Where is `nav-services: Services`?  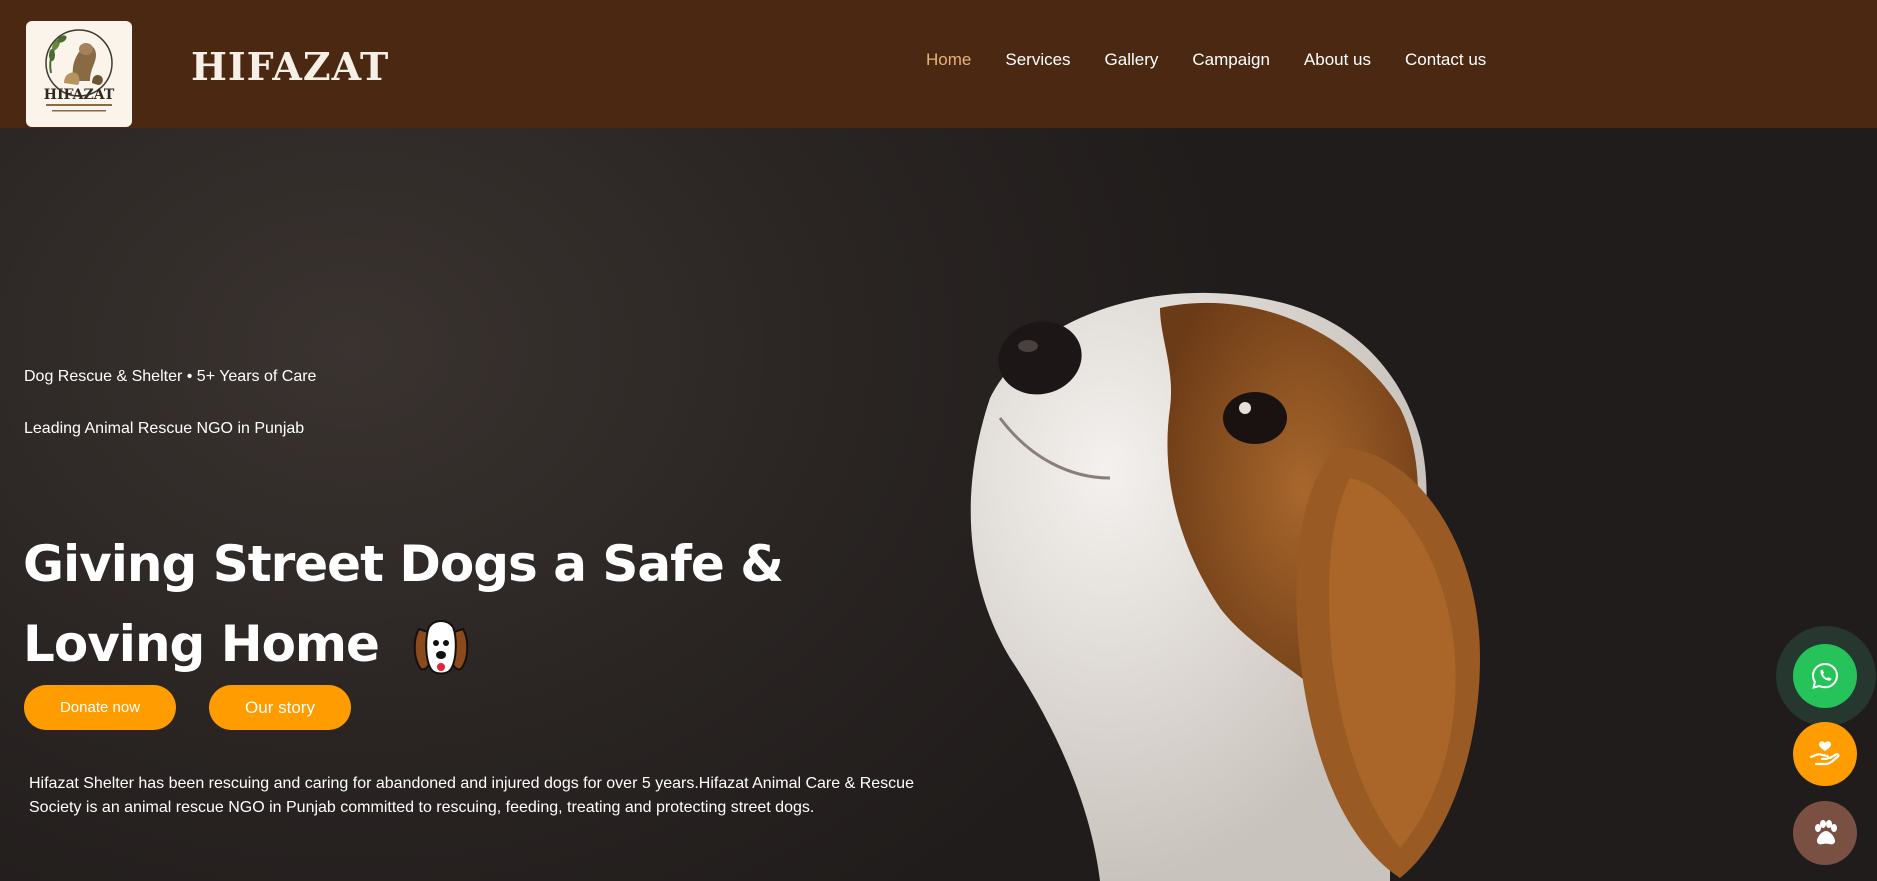
nav-services: Services is located at coordinates (1037, 60).